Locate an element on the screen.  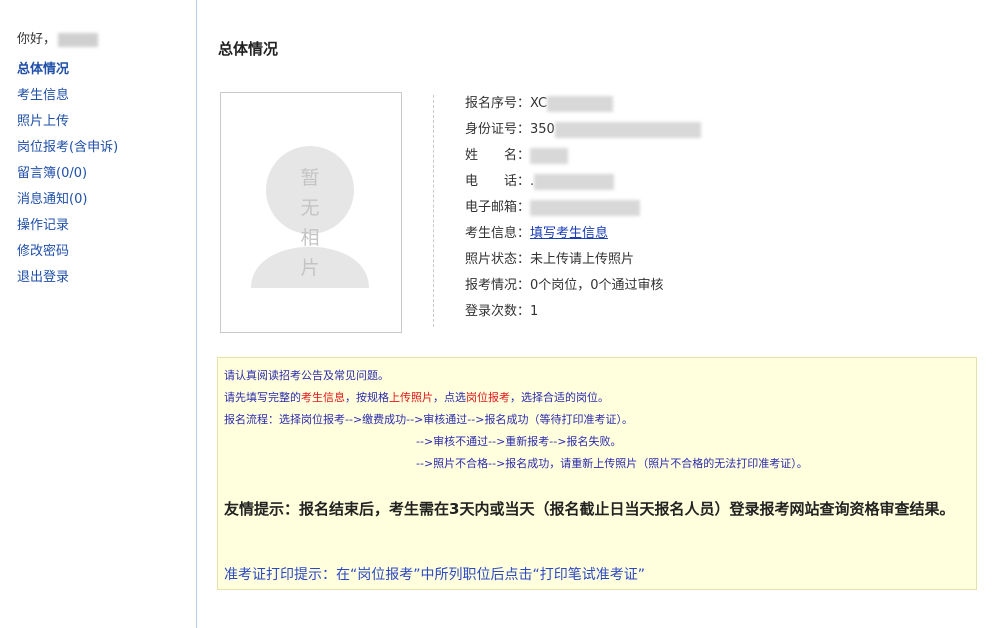
info-row-photo-status: 照片状态：未上传请上传照片 is located at coordinates (583, 261).